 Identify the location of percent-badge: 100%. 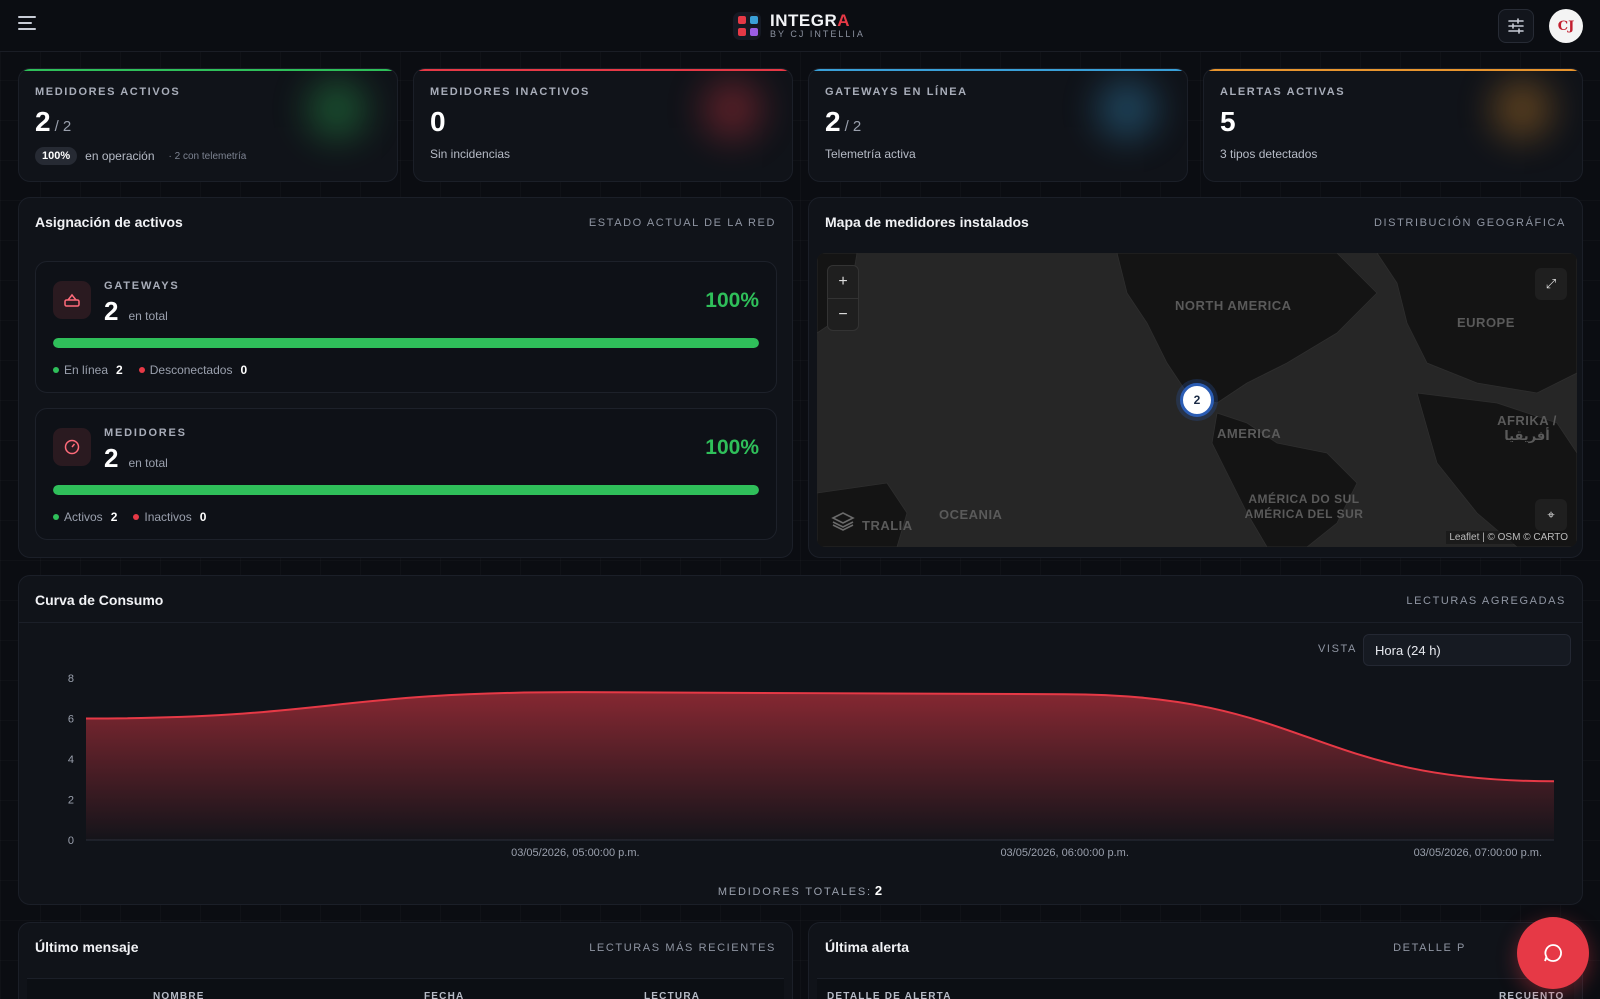
(56, 156).